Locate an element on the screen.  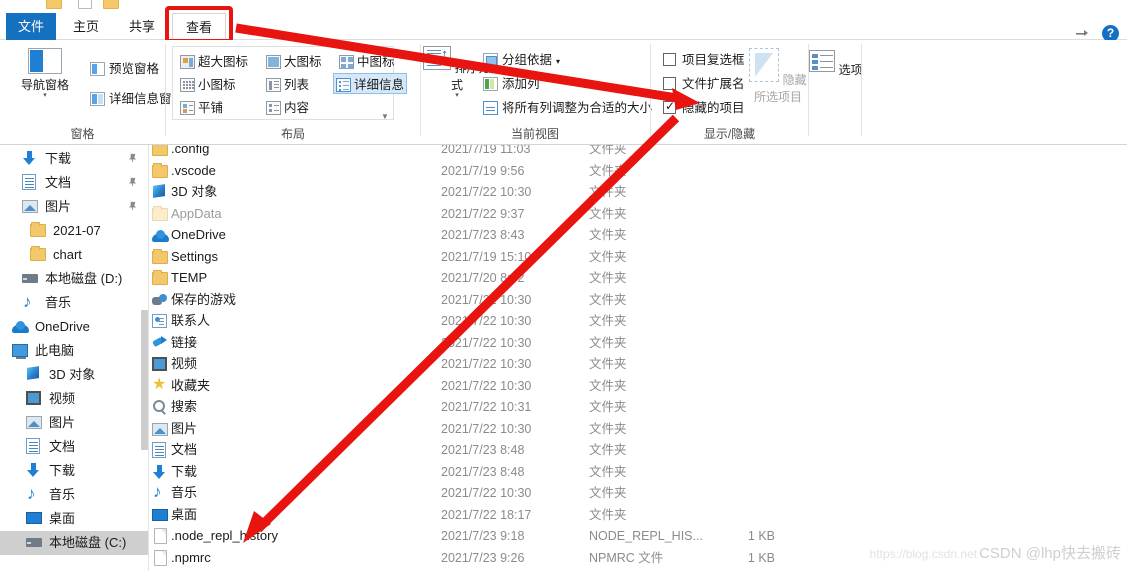
music-icon-glyph is located at coordinates (29, 302).